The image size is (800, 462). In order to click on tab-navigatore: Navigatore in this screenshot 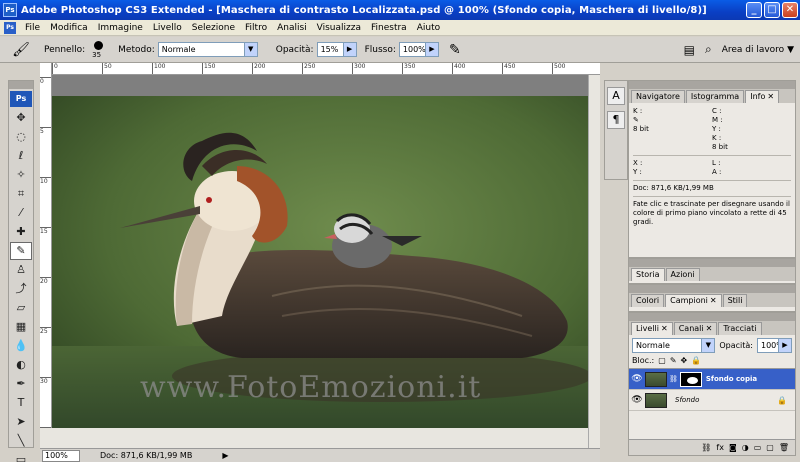, I will do `click(658, 96)`.